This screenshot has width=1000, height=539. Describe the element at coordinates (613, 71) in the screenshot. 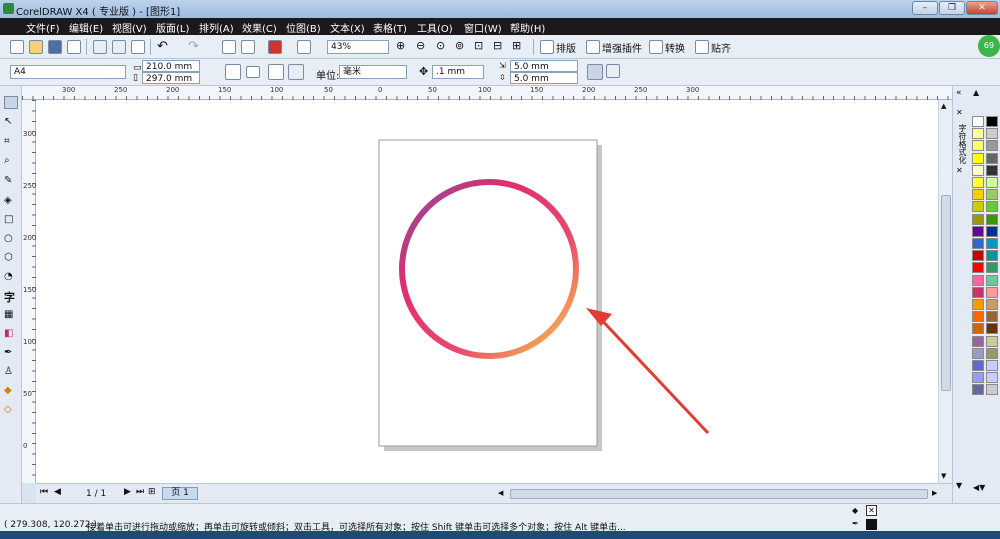

I see `options-icon` at that location.